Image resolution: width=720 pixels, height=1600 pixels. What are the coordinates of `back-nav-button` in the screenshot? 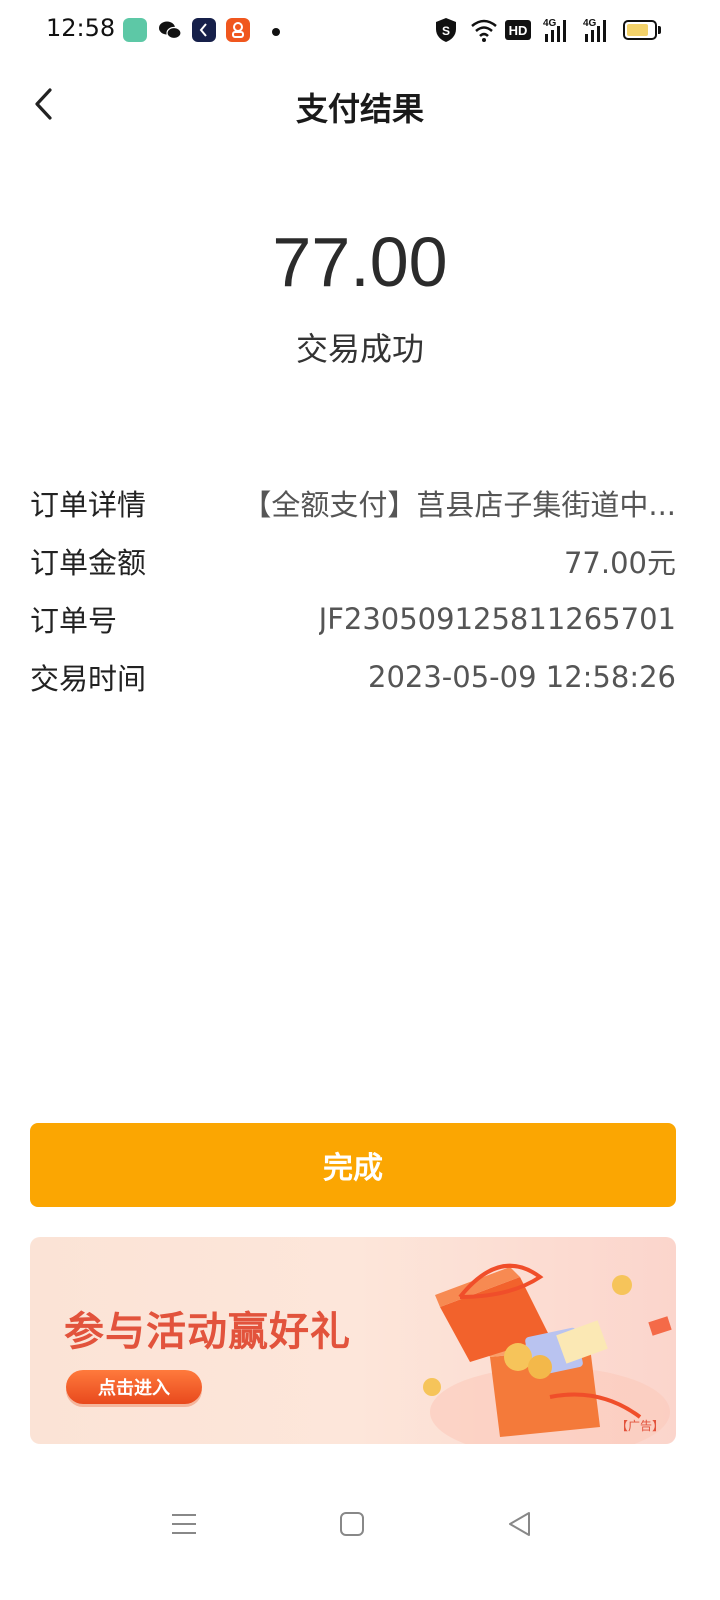 It's located at (520, 1524).